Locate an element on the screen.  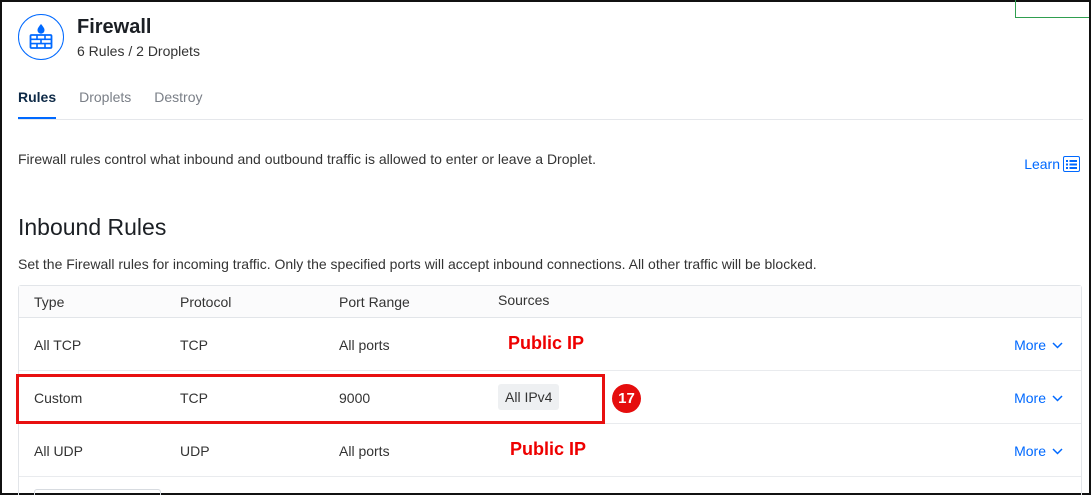
firewall-icon is located at coordinates (41, 37).